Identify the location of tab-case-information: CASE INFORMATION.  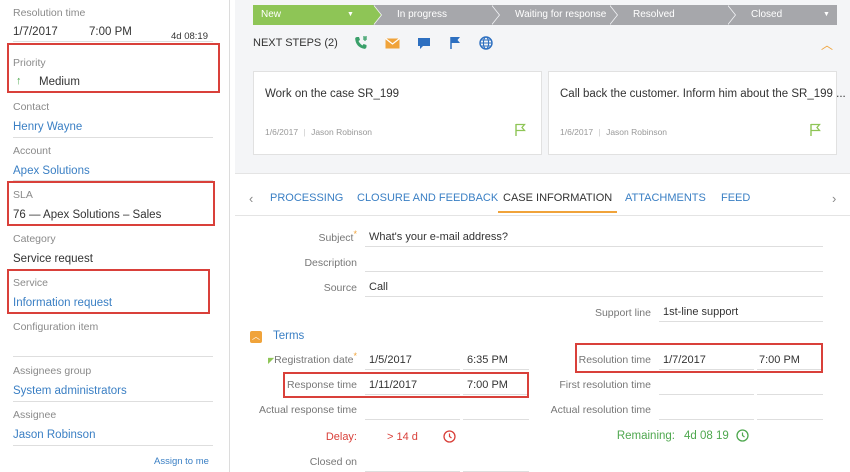
(557, 202).